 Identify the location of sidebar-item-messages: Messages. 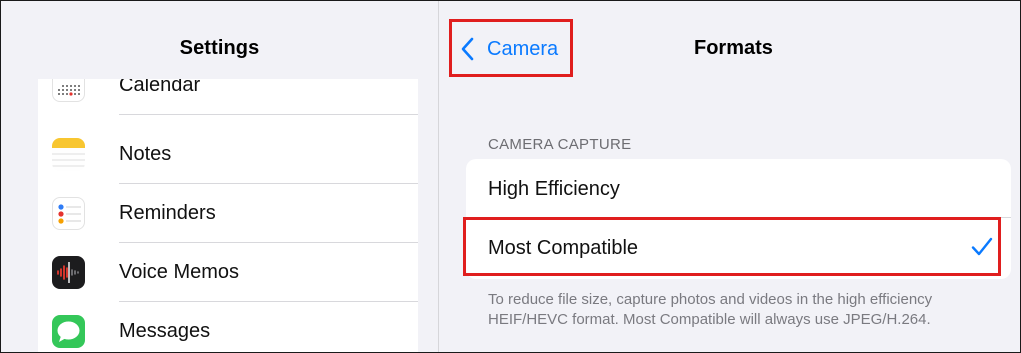
(228, 327).